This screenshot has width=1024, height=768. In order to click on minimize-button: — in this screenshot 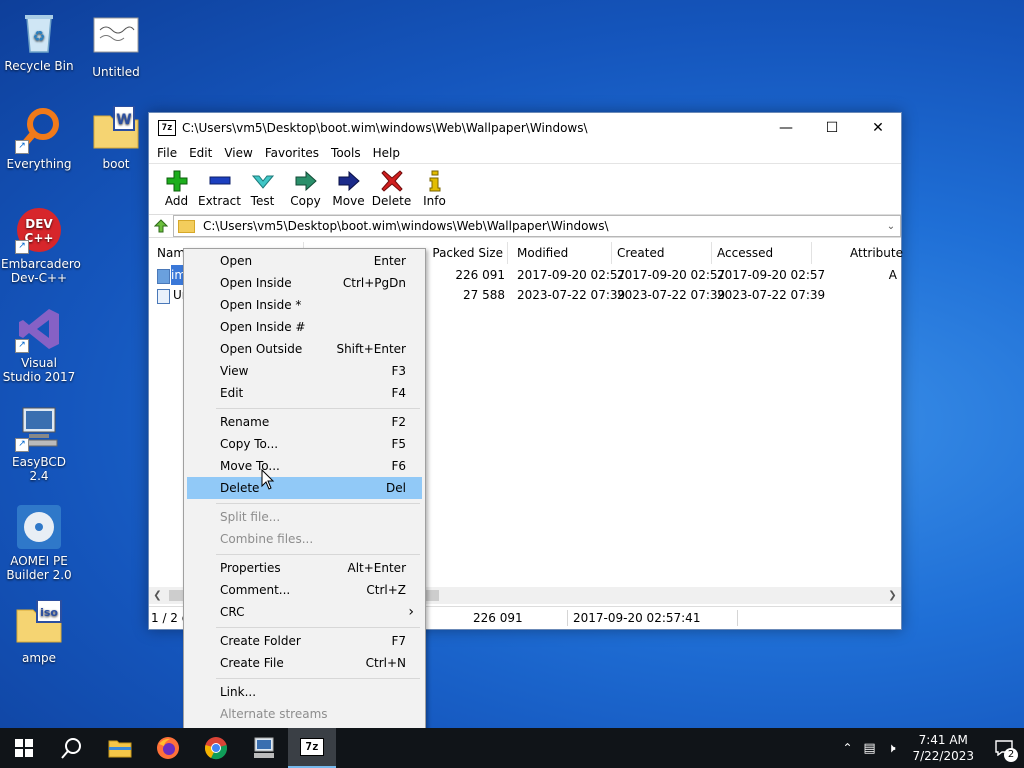, I will do `click(786, 128)`.